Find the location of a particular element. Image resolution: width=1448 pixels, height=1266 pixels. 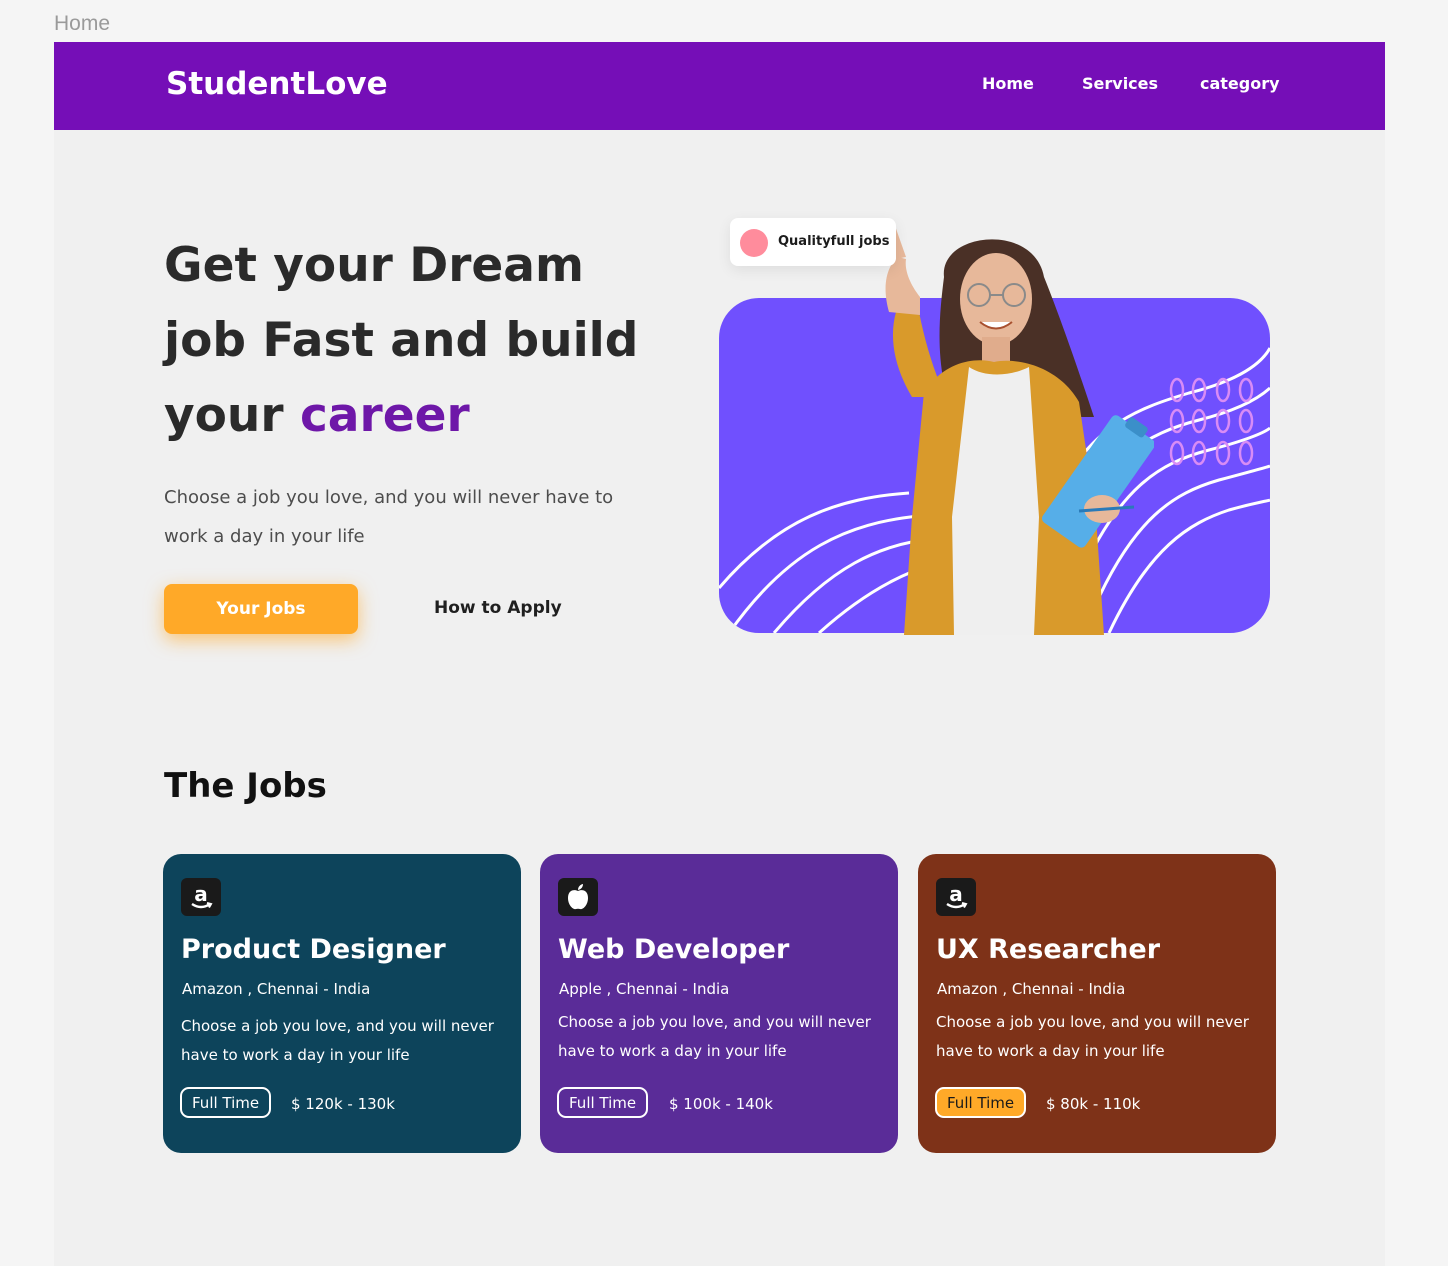

brand-logo: StudentLove is located at coordinates (277, 84).